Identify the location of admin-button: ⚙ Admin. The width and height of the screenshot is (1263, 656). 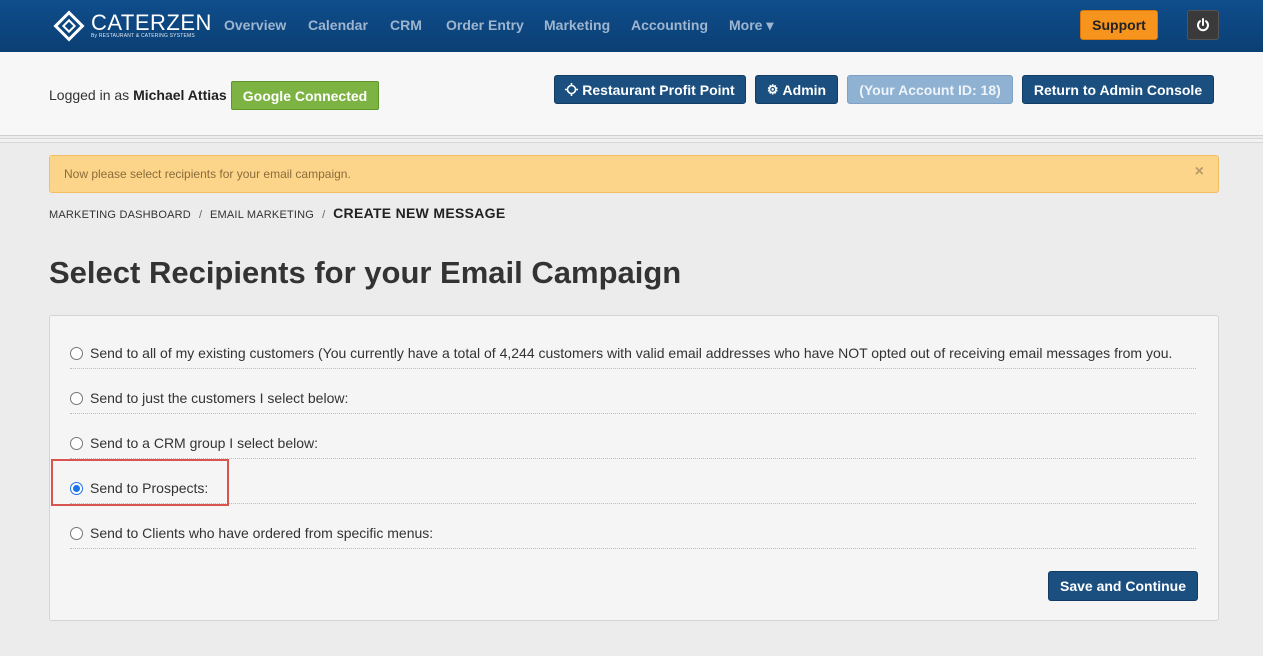
(796, 89).